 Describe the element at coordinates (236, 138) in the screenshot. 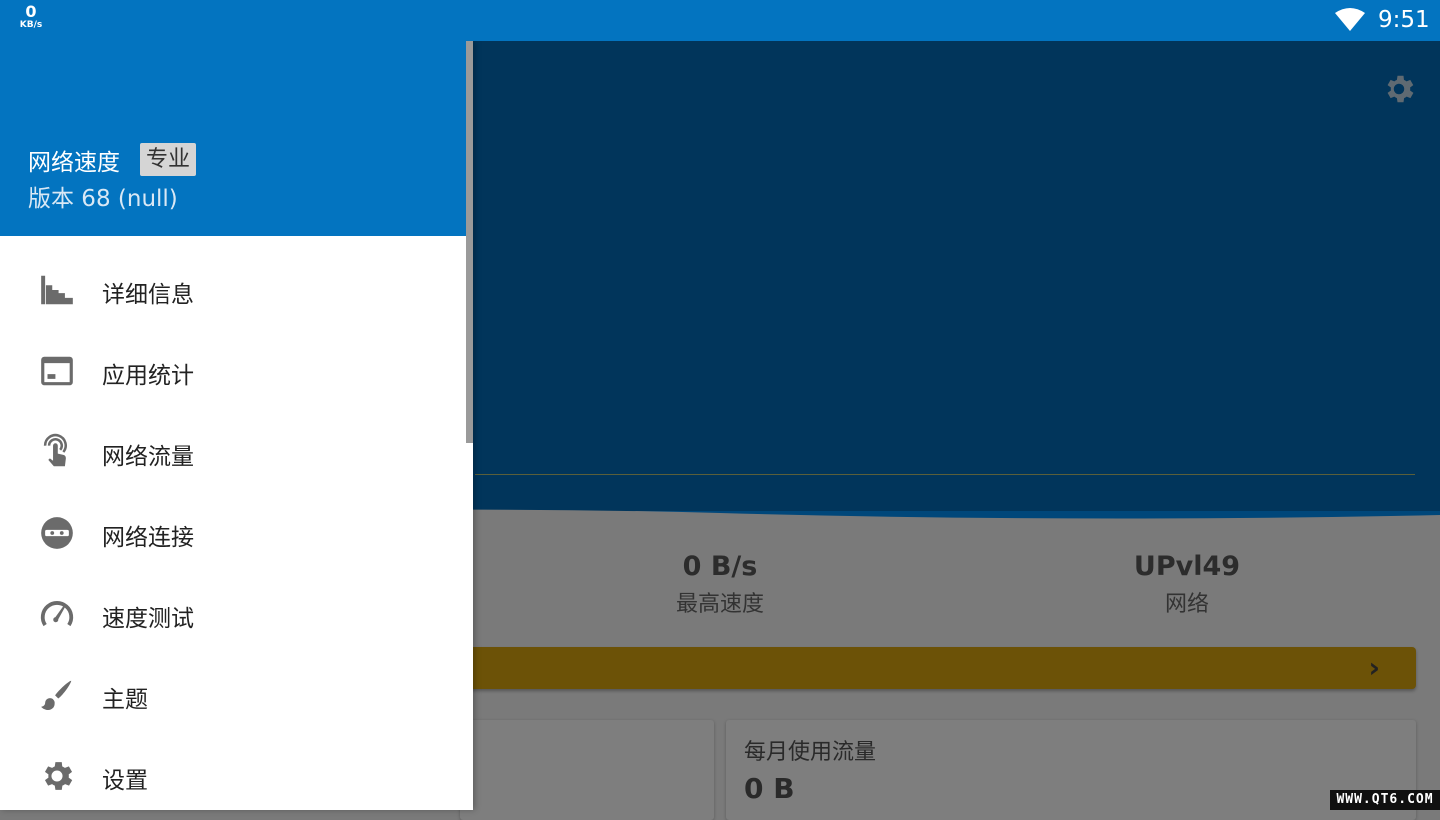

I see `drawer-header: 网络速度 专业 版本 68 (null)` at that location.